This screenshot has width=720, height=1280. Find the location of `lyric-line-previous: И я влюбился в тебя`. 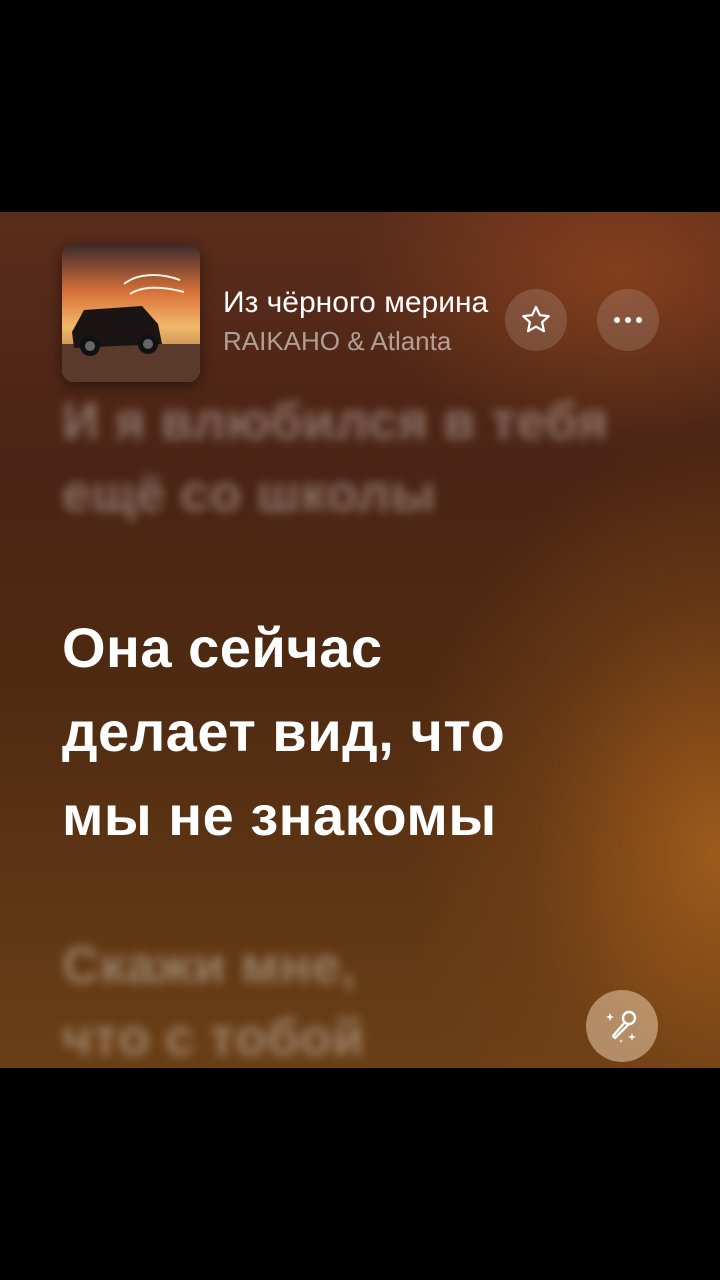

lyric-line-previous: И я влюбился в тебя is located at coordinates (335, 422).